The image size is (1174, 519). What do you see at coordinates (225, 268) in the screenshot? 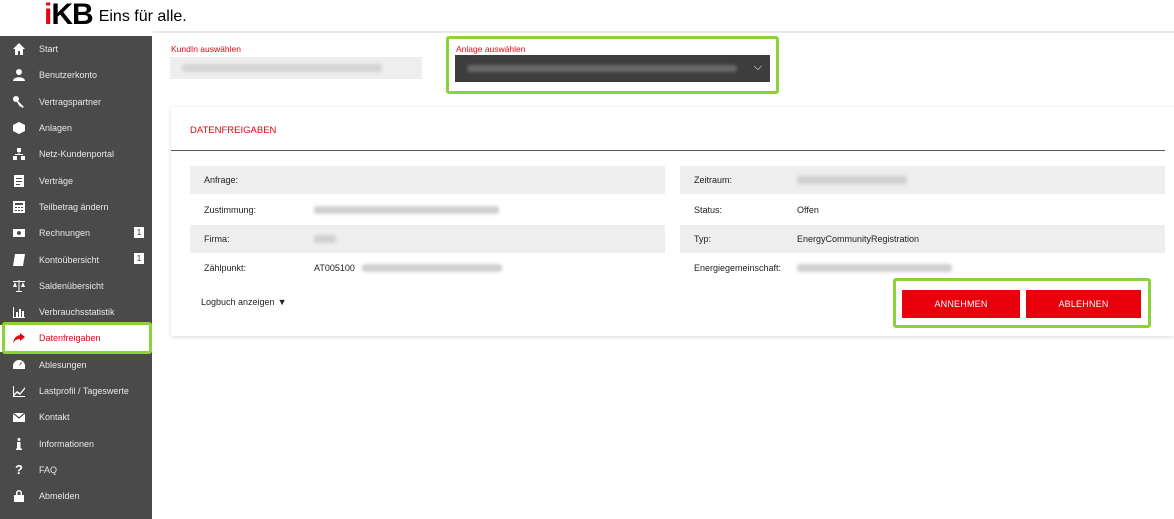
I see `field-label: Zählpunkt:` at bounding box center [225, 268].